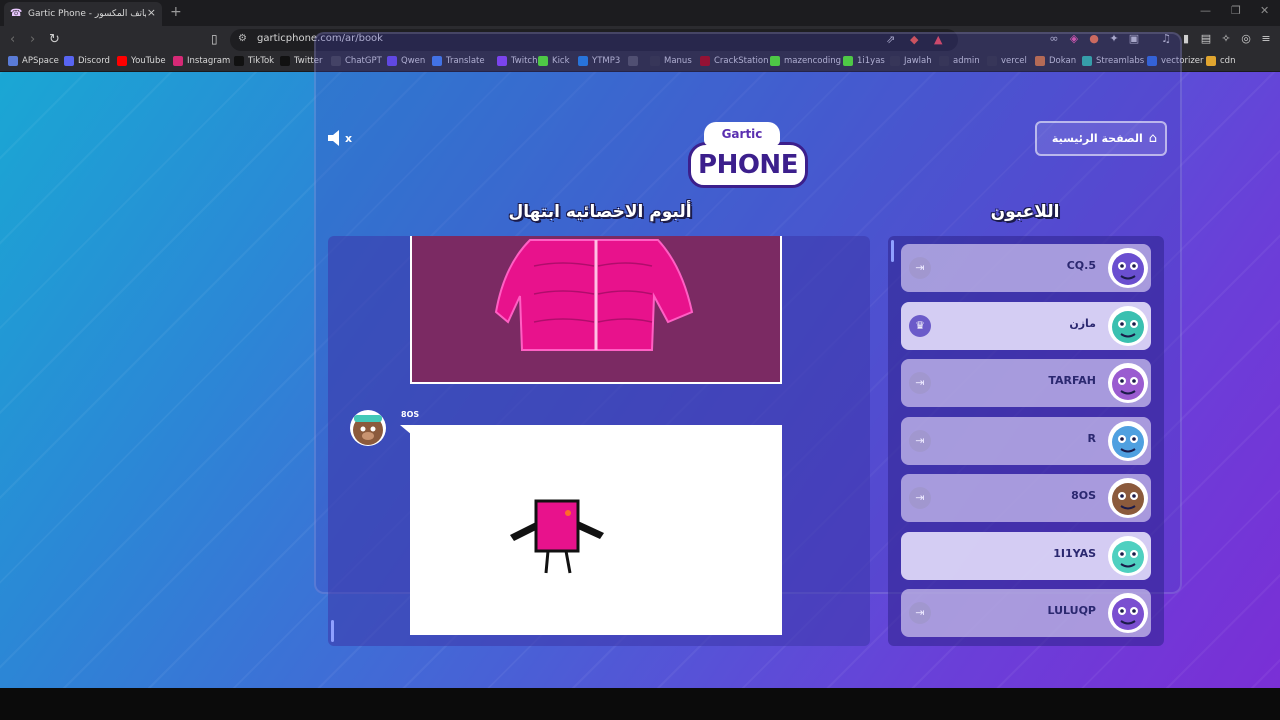  What do you see at coordinates (176, 12) in the screenshot?
I see `new-tab-icon: +` at bounding box center [176, 12].